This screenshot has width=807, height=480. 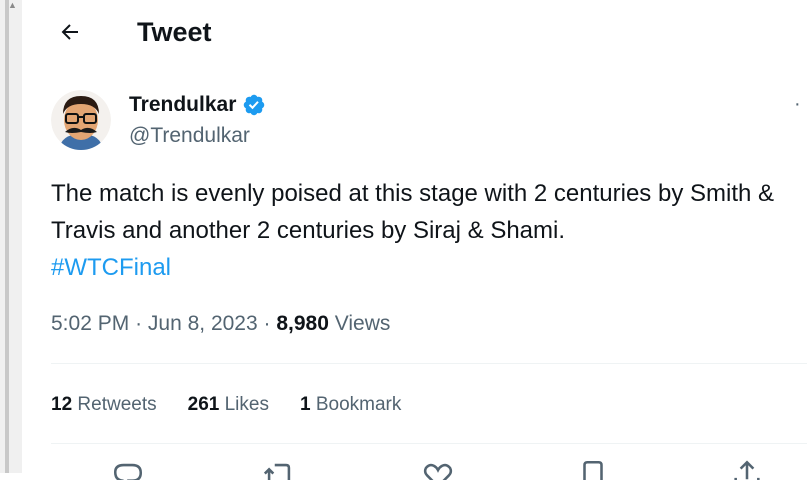 I want to click on bookmarks-label: Bookmark, so click(x=358, y=404).